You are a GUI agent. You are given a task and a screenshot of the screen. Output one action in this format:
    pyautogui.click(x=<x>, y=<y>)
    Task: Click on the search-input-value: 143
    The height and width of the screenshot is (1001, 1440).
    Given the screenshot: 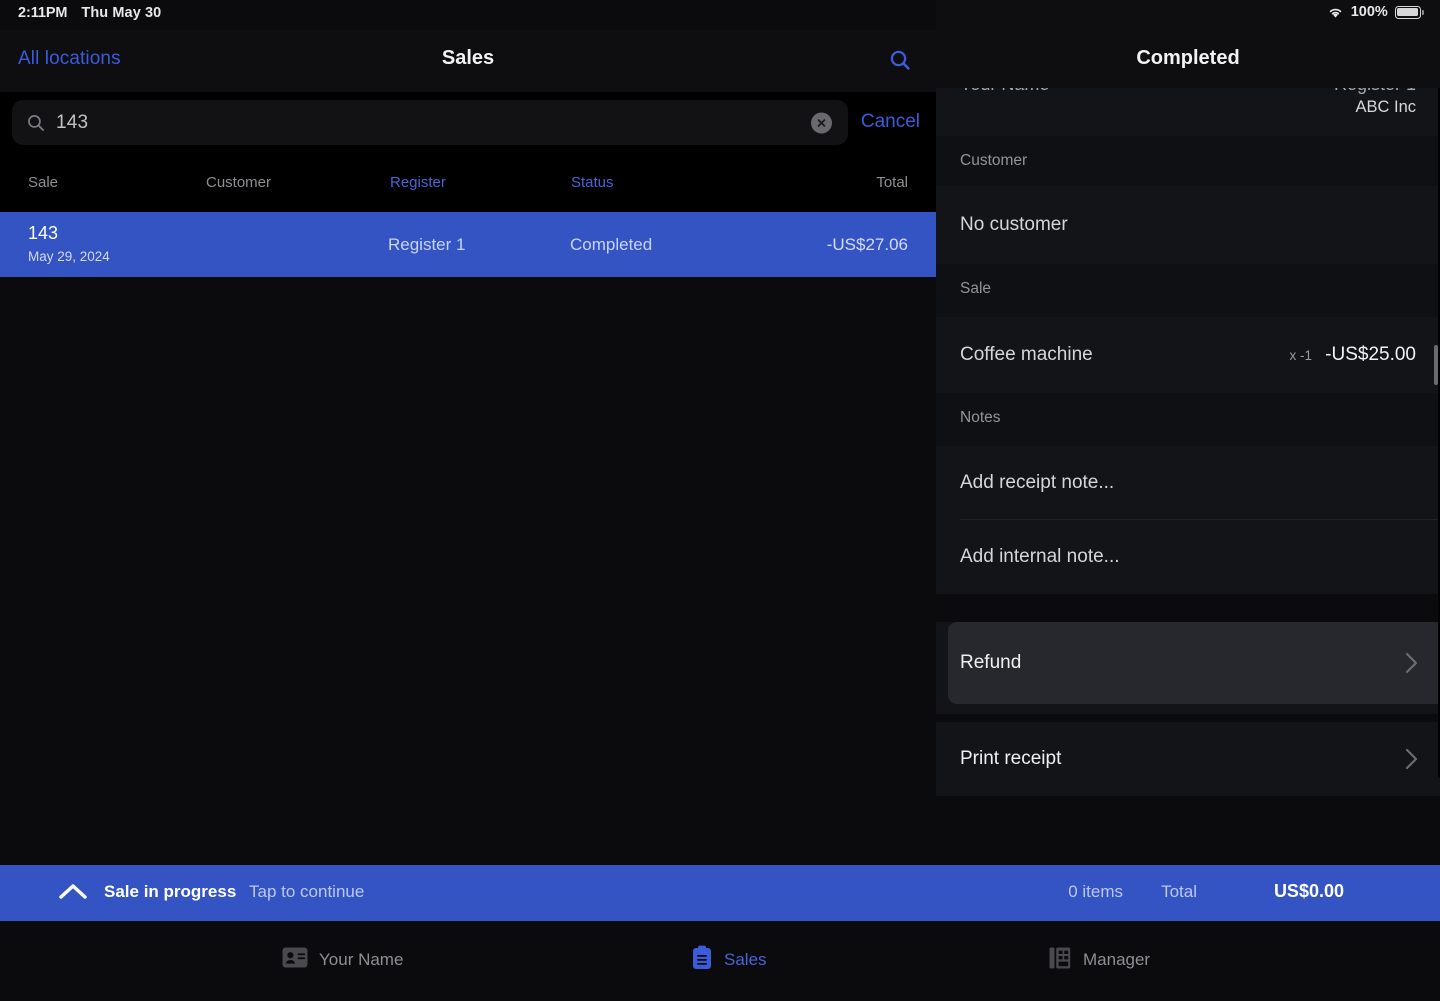 What is the action you would take?
    pyautogui.click(x=72, y=122)
    